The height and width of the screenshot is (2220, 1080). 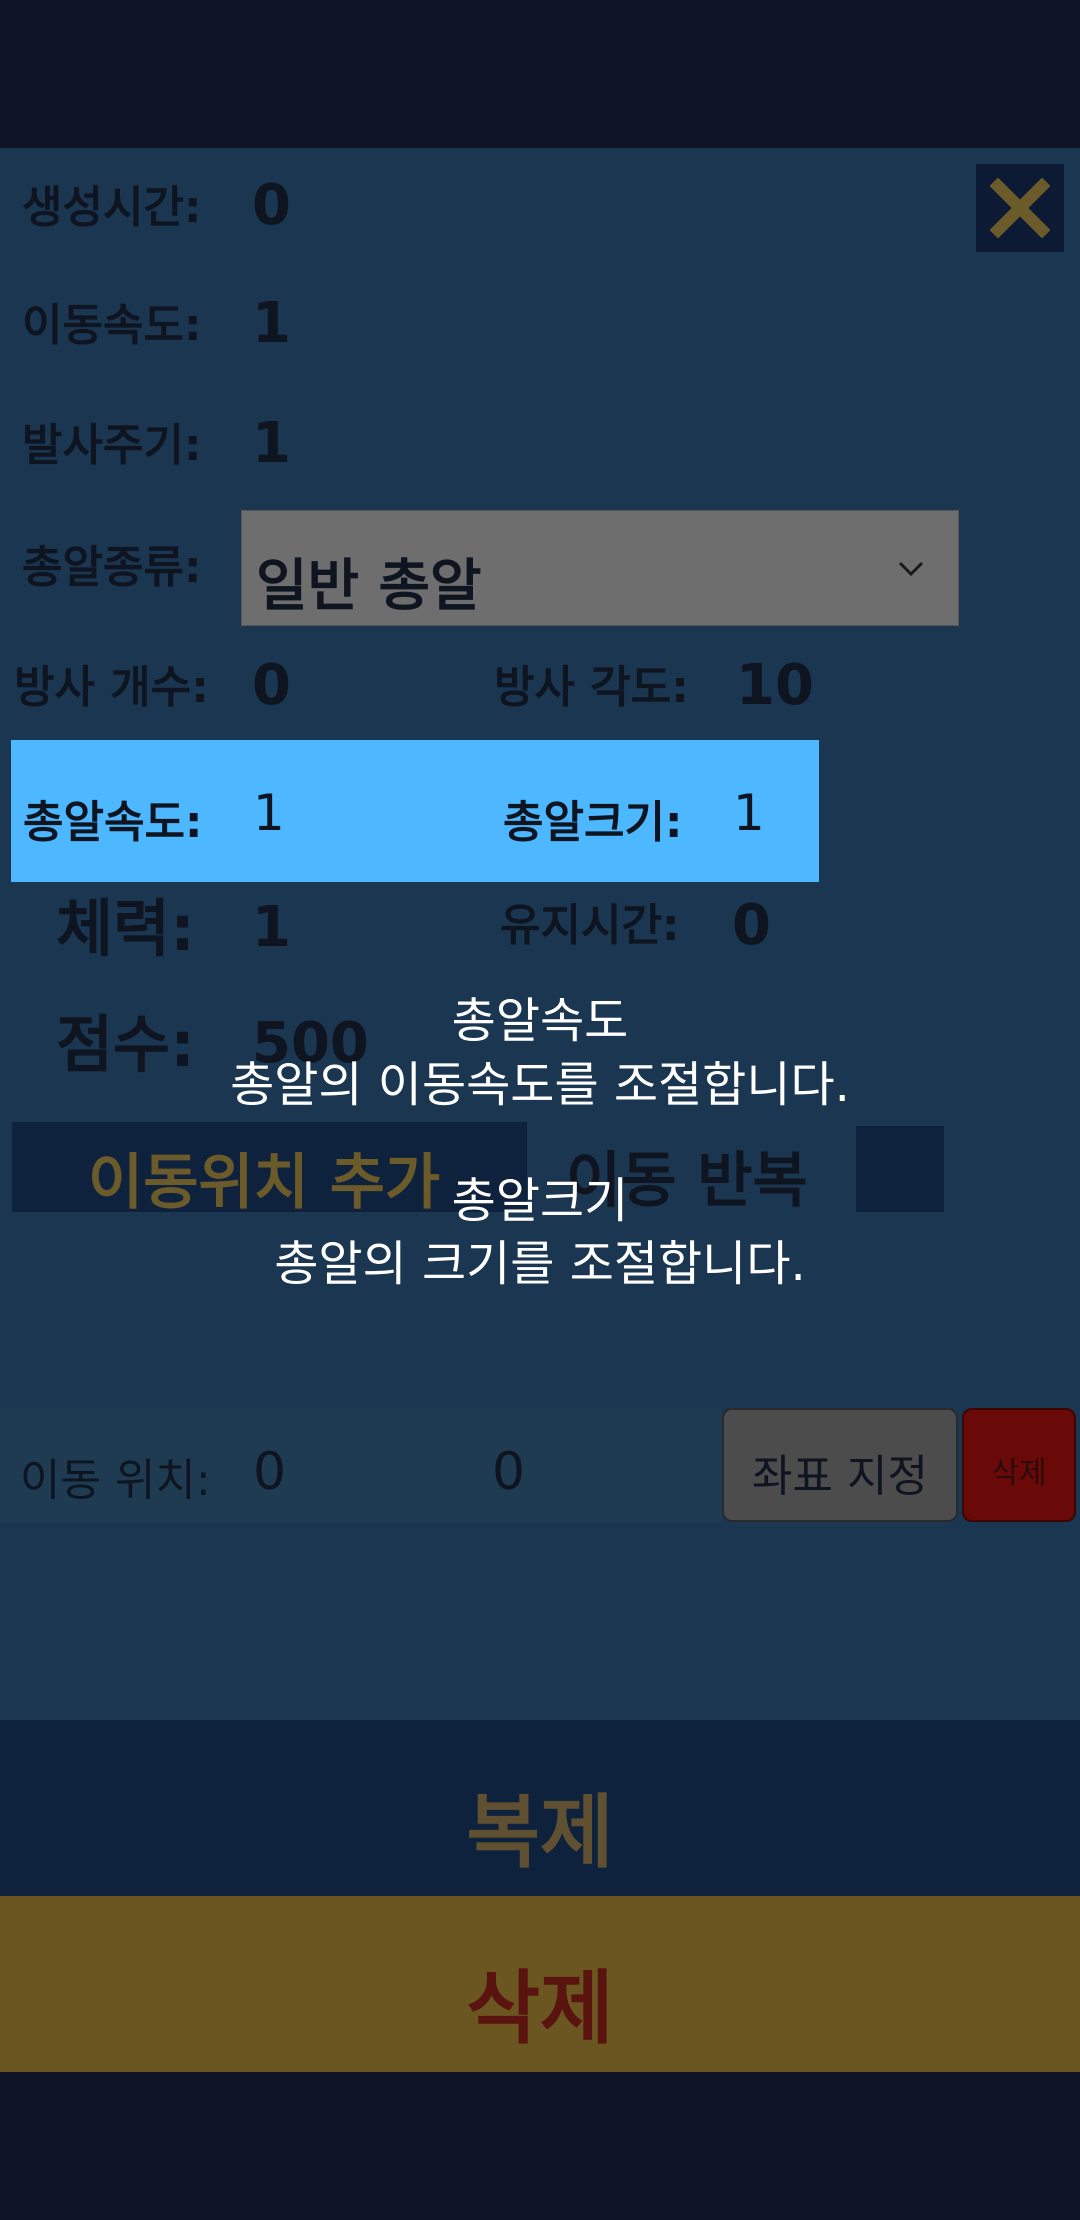 I want to click on fire-angle-label: 방사 각도:, so click(x=591, y=687).